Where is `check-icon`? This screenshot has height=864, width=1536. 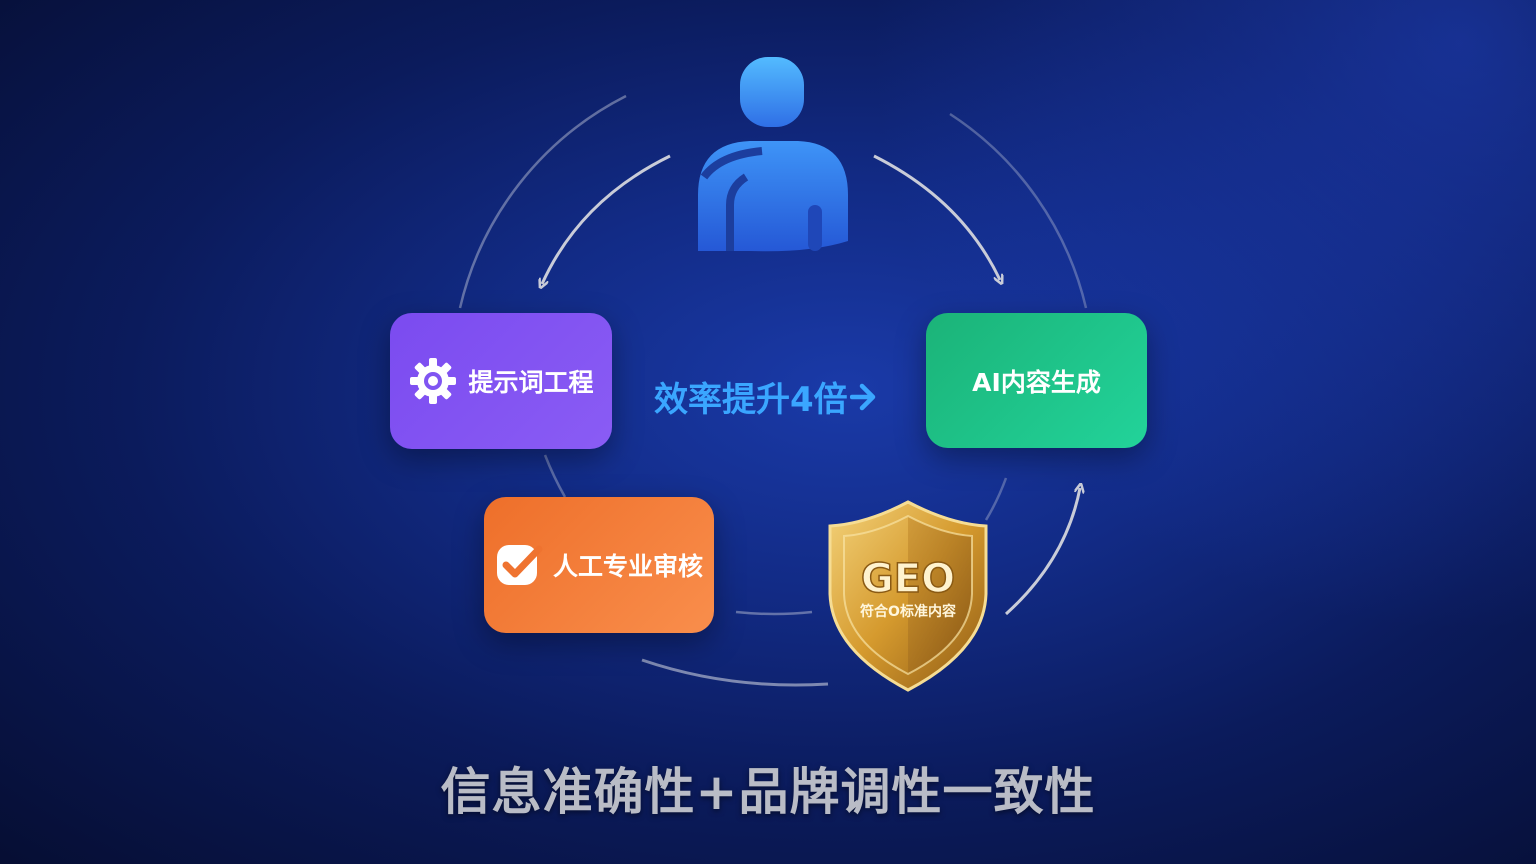
check-icon is located at coordinates (519, 565).